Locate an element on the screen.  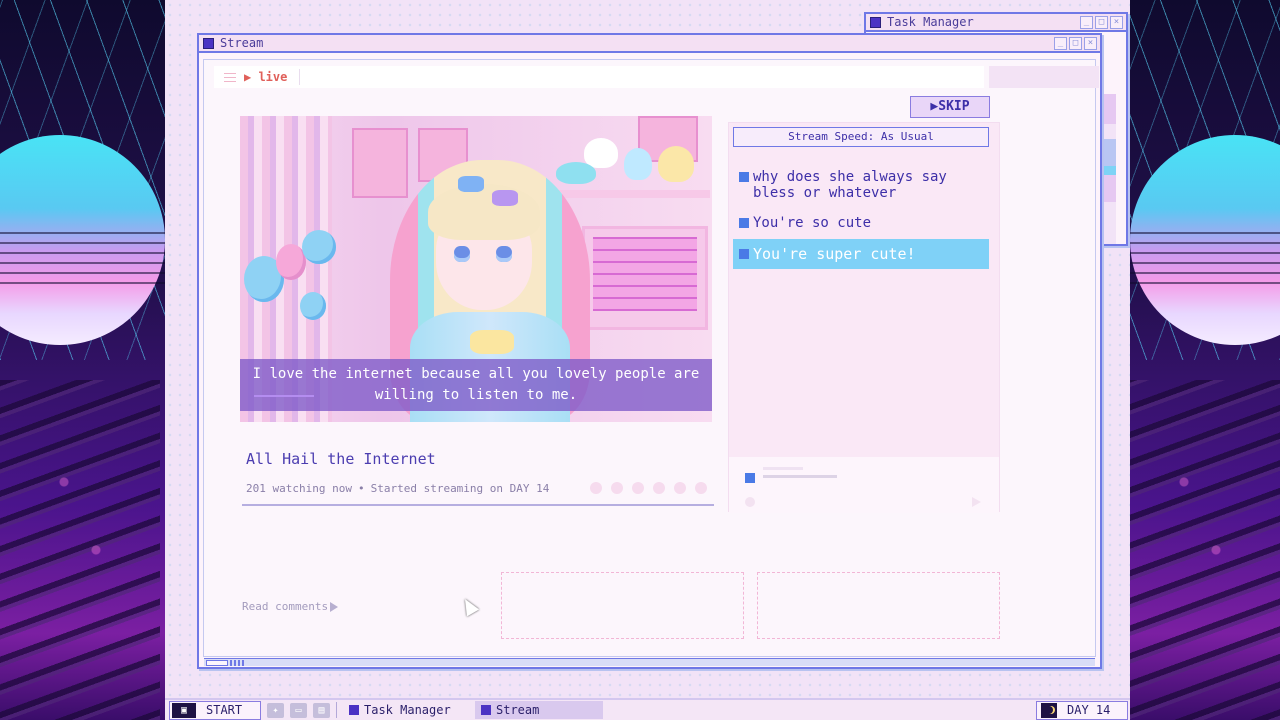
read-comments-link: Read comments is located at coordinates (290, 606).